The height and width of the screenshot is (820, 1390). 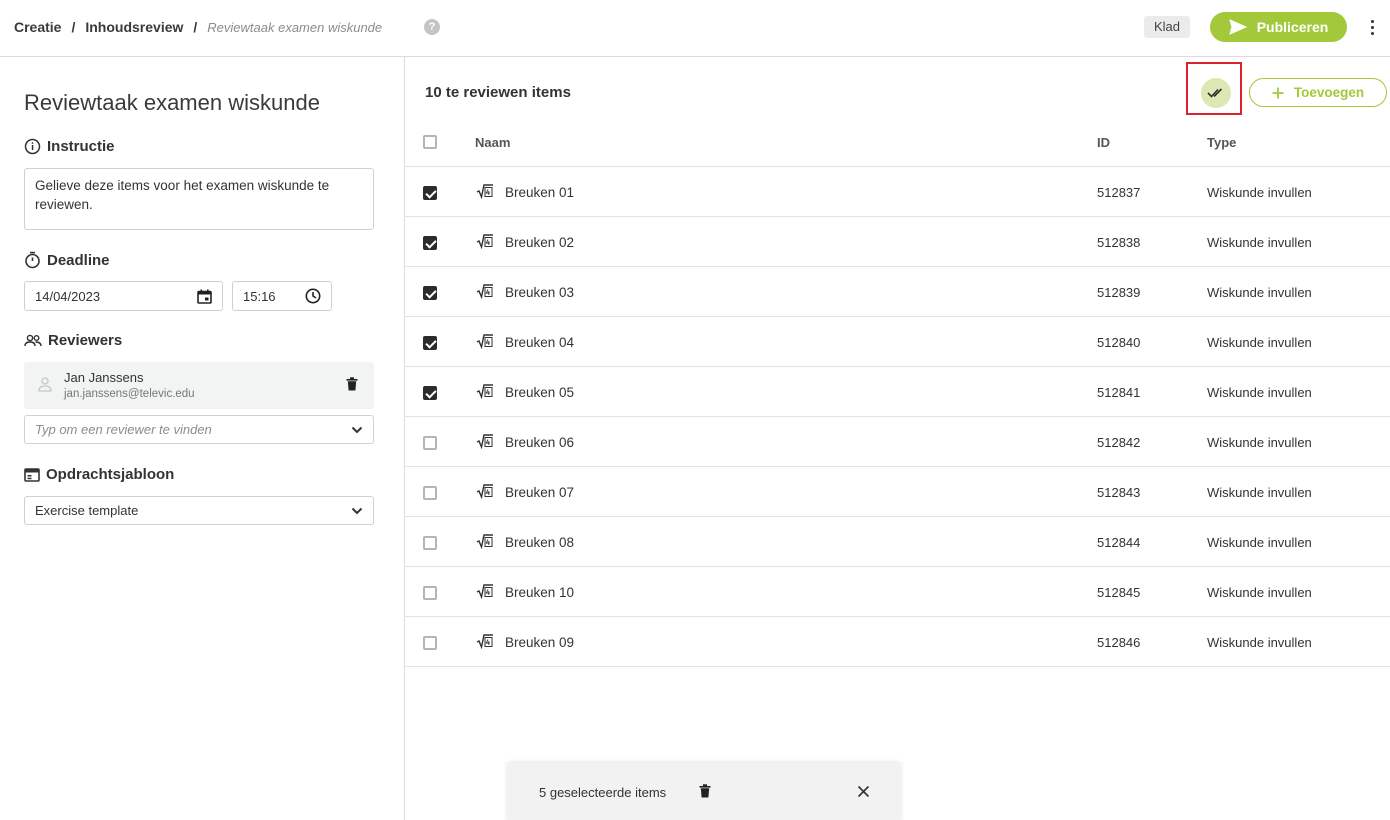 I want to click on reviewer-search-placeholder: Typ om een reviewer te vinden, so click(x=123, y=429).